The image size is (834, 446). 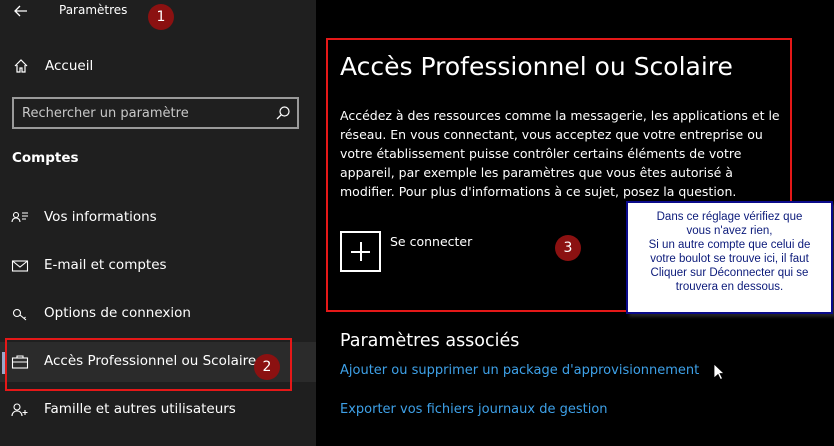 What do you see at coordinates (729, 287) in the screenshot?
I see `tooltip-line: trouvera en dessous.` at bounding box center [729, 287].